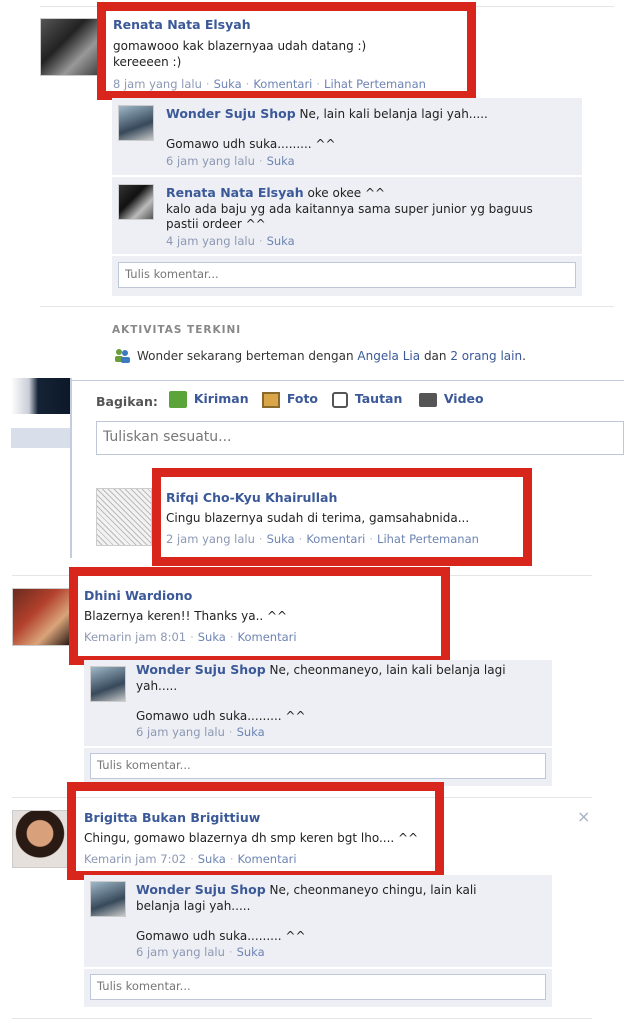  Describe the element at coordinates (172, 817) in the screenshot. I see `post-author: Brigitta Bukan Brigittiuw` at that location.